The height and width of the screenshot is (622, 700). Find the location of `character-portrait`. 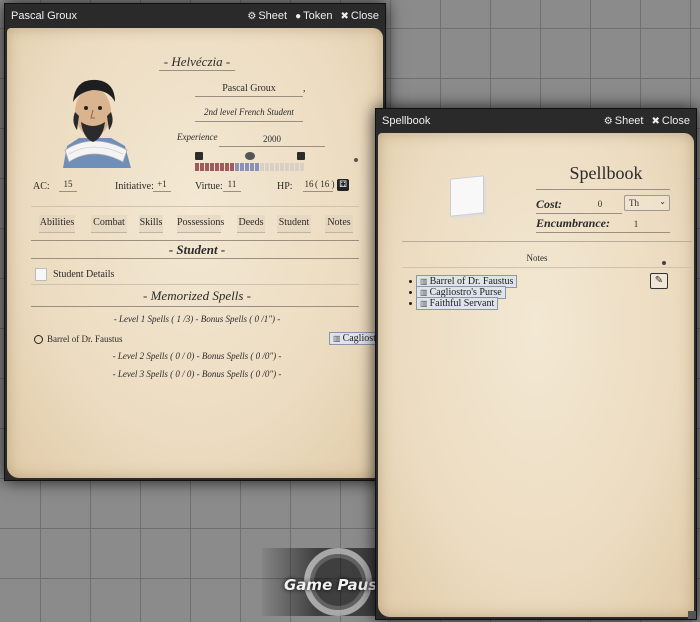

character-portrait is located at coordinates (94, 121).